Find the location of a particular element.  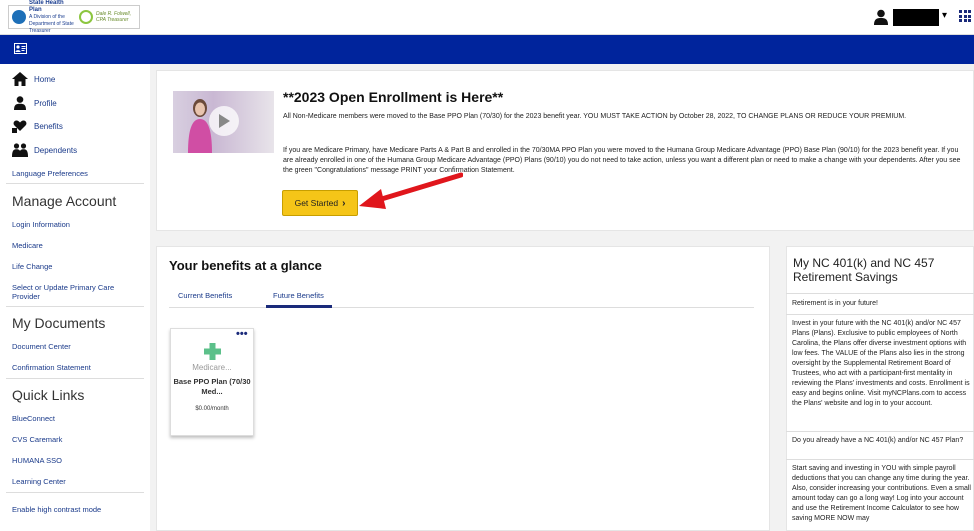

logo-cobrand: Dale R. Folwell, CPA Treasurer is located at coordinates (114, 17).